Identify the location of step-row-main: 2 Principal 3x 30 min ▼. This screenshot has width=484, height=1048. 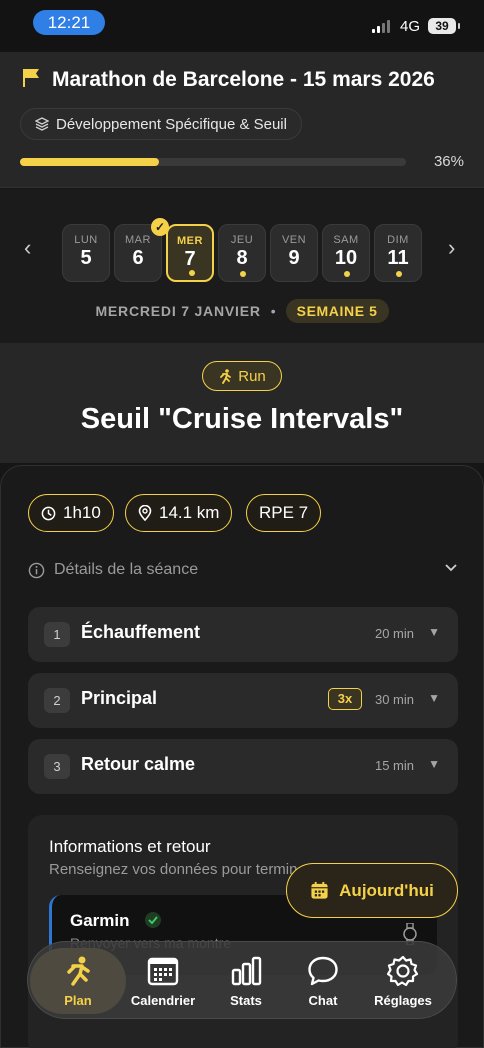
(243, 700).